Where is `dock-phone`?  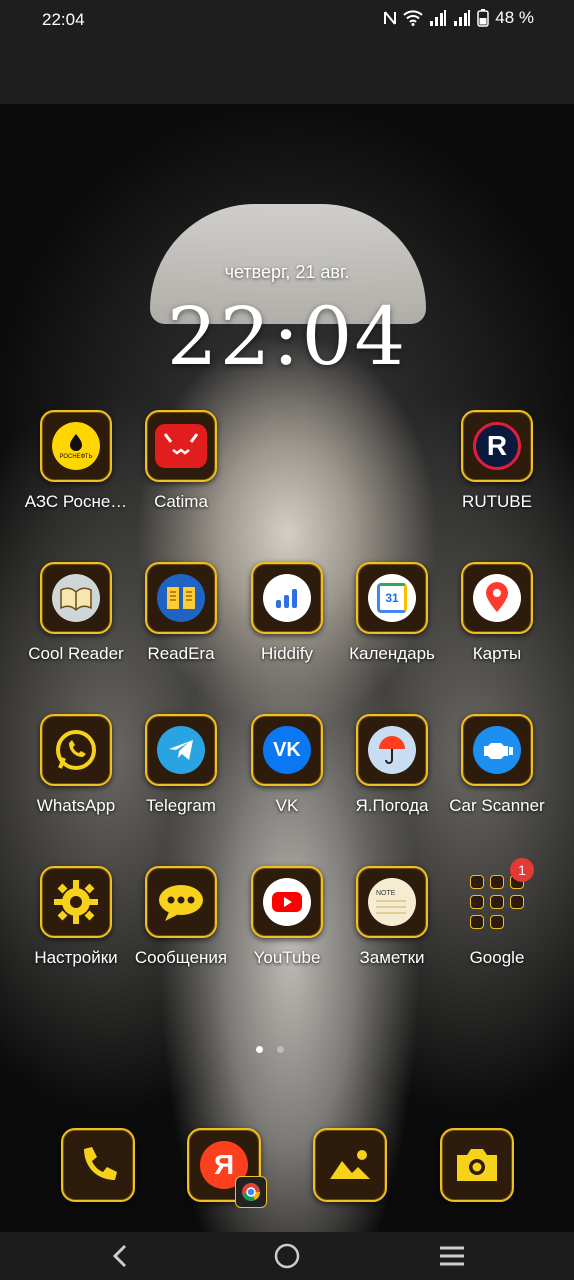 dock-phone is located at coordinates (98, 1165).